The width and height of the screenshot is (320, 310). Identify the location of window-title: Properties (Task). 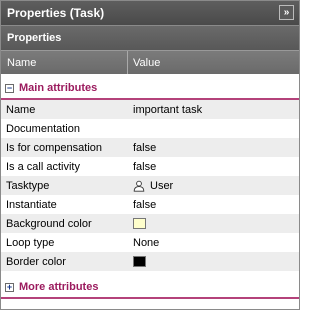
(56, 13).